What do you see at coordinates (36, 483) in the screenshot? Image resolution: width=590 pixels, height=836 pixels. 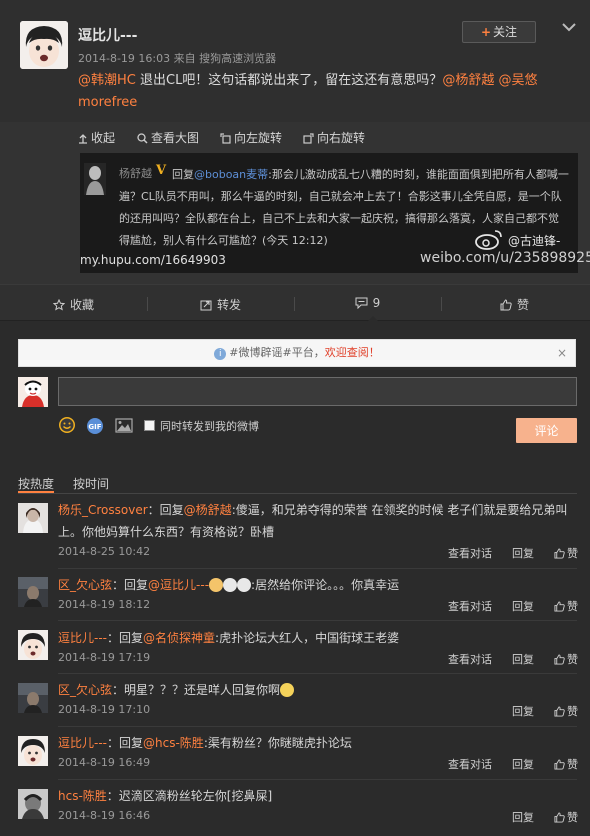 I see `tab-sort-hot: 按热度` at bounding box center [36, 483].